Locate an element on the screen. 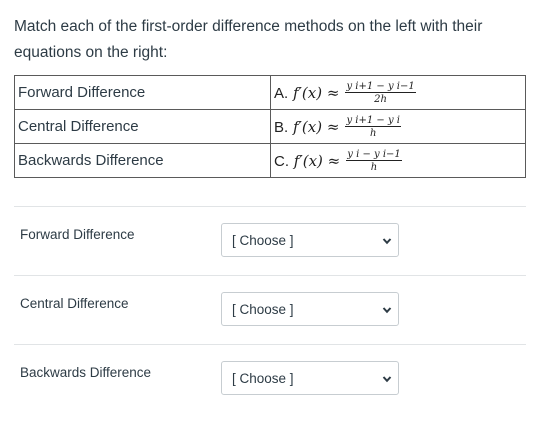 Image resolution: width=542 pixels, height=429 pixels. fraction-denominator: 2h is located at coordinates (380, 99).